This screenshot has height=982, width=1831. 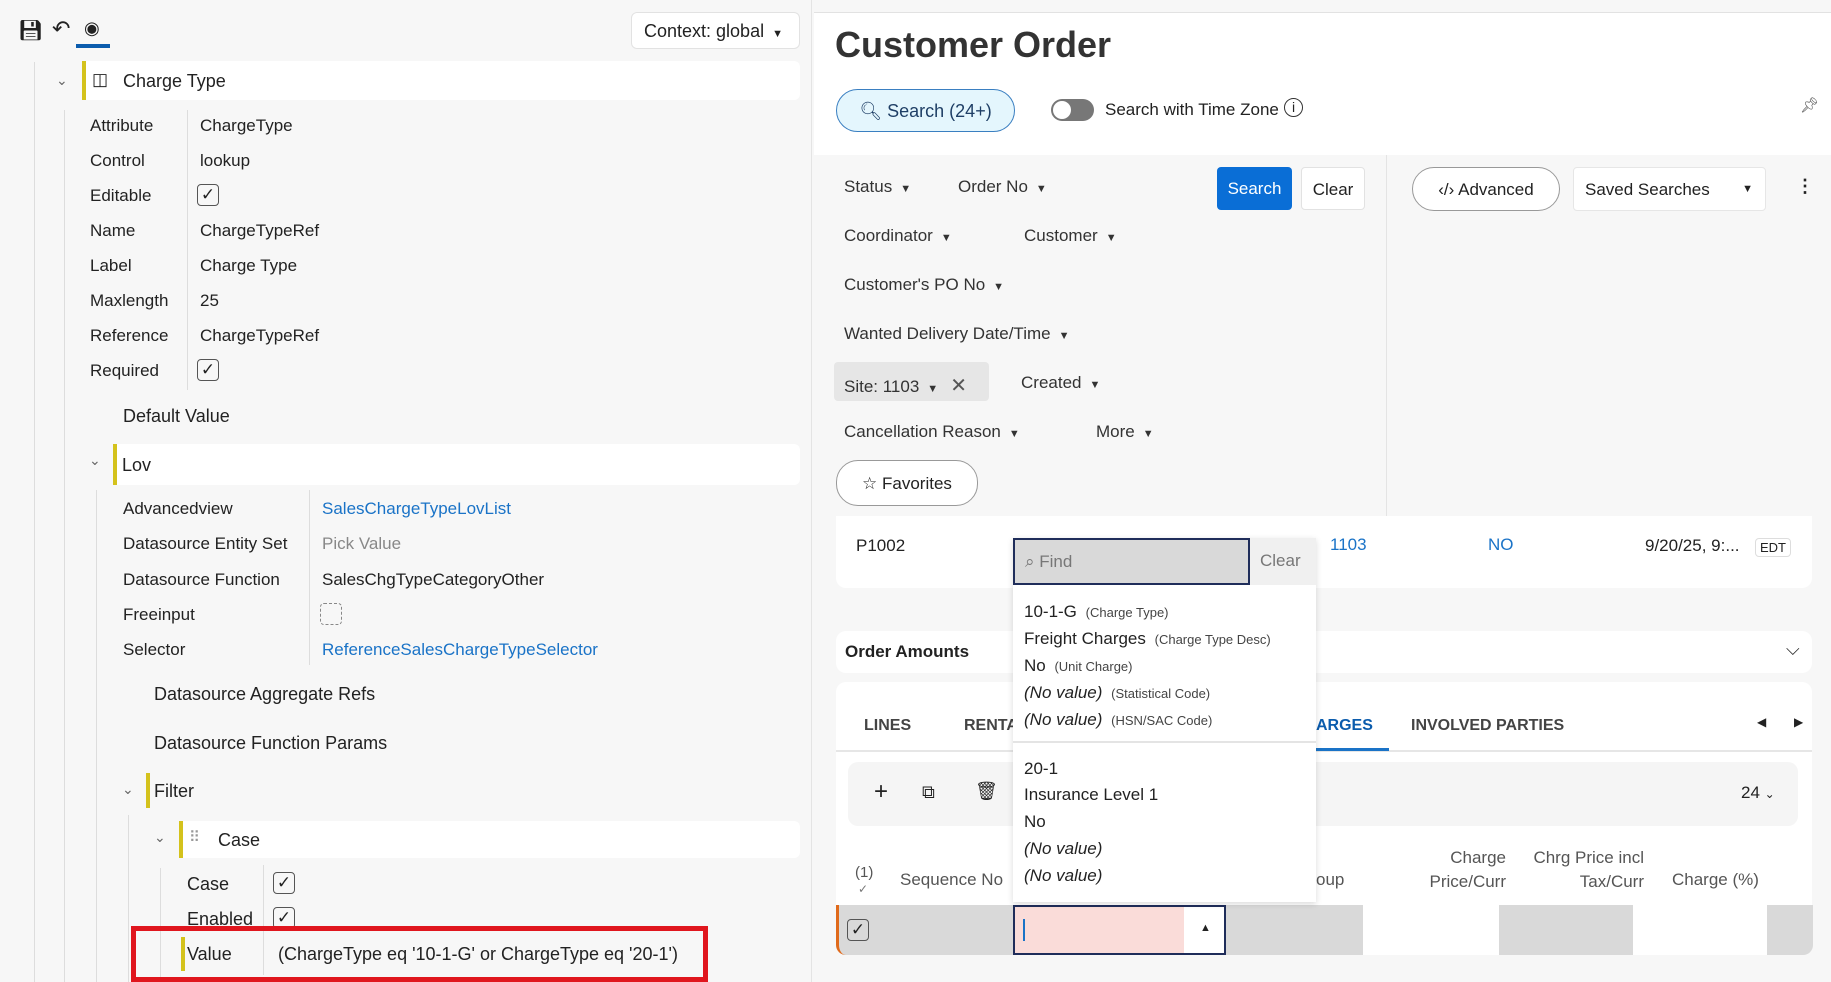 I want to click on tree-node-aggregate-refs: Datasource Aggregate Refs, so click(x=264, y=694).